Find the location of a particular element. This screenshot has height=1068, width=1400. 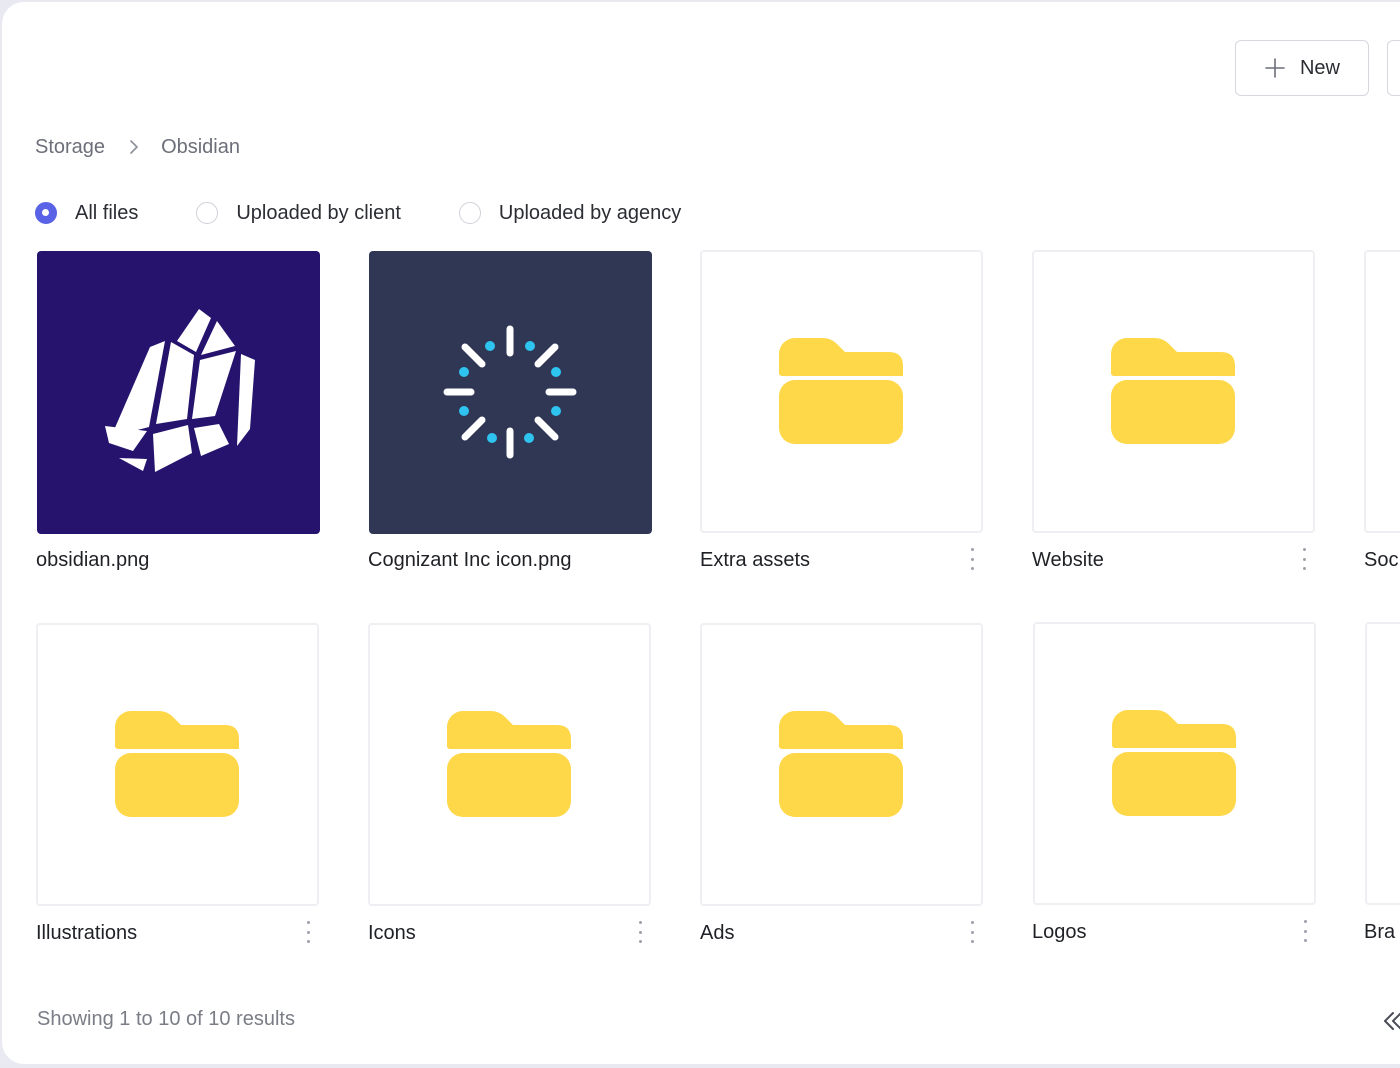

breadcrumb: Storage Obsidian is located at coordinates (137, 147).